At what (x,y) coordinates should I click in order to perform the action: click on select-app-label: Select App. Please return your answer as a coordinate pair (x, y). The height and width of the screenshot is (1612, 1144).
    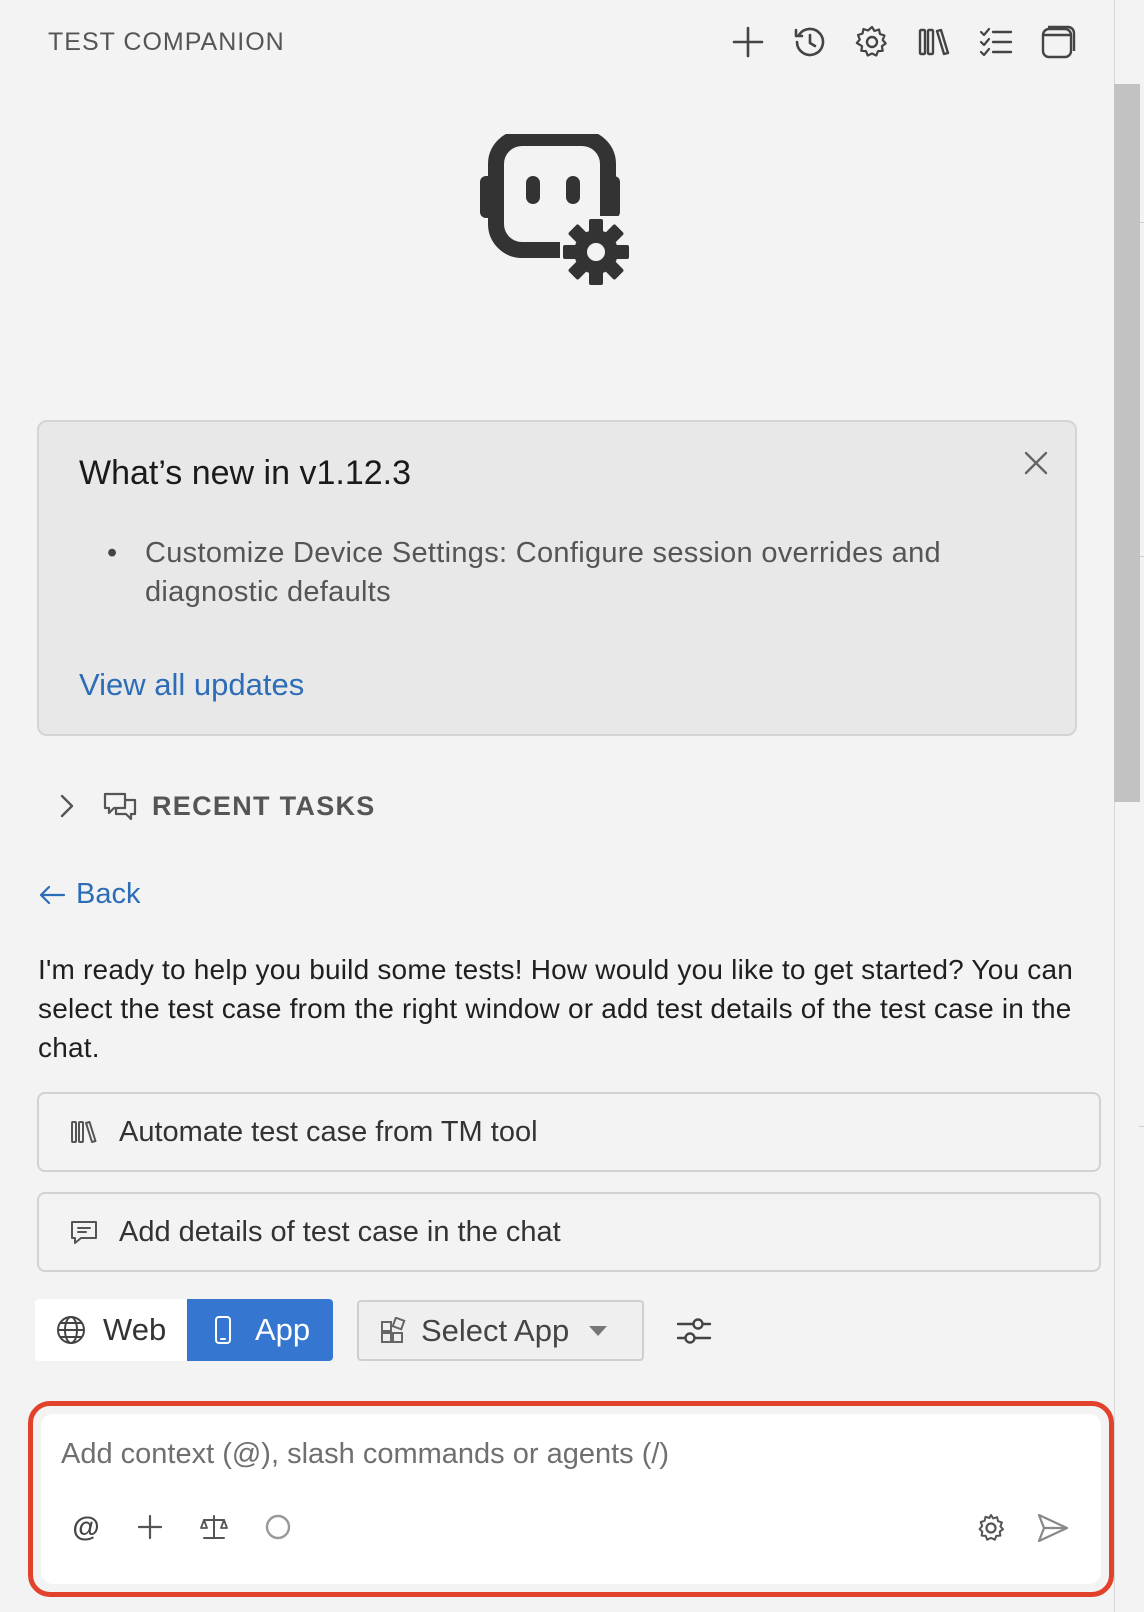
    Looking at the image, I should click on (495, 1330).